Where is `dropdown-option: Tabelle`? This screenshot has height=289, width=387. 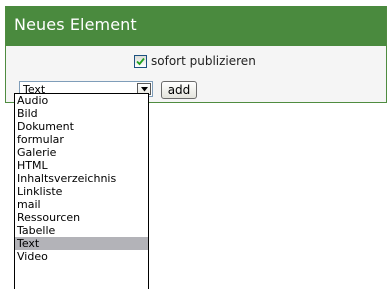 dropdown-option: Tabelle is located at coordinates (81, 230).